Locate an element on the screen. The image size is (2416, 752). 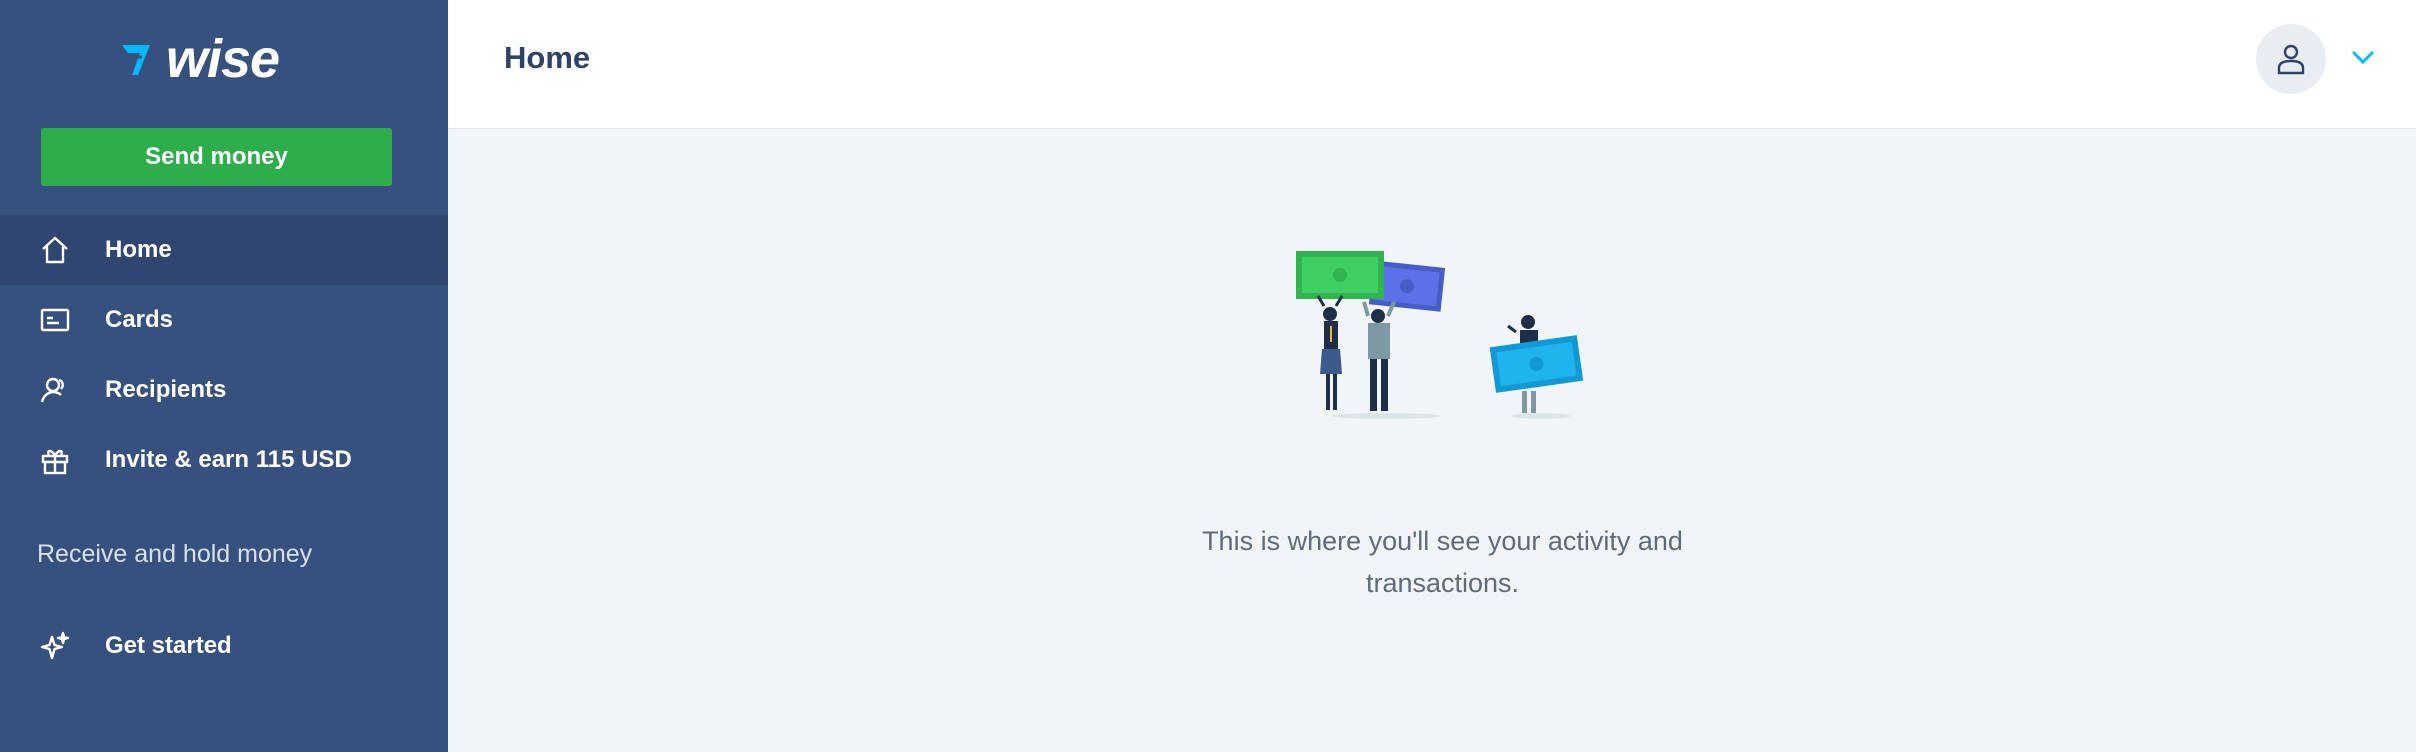
top-header: Home is located at coordinates (1432, 64).